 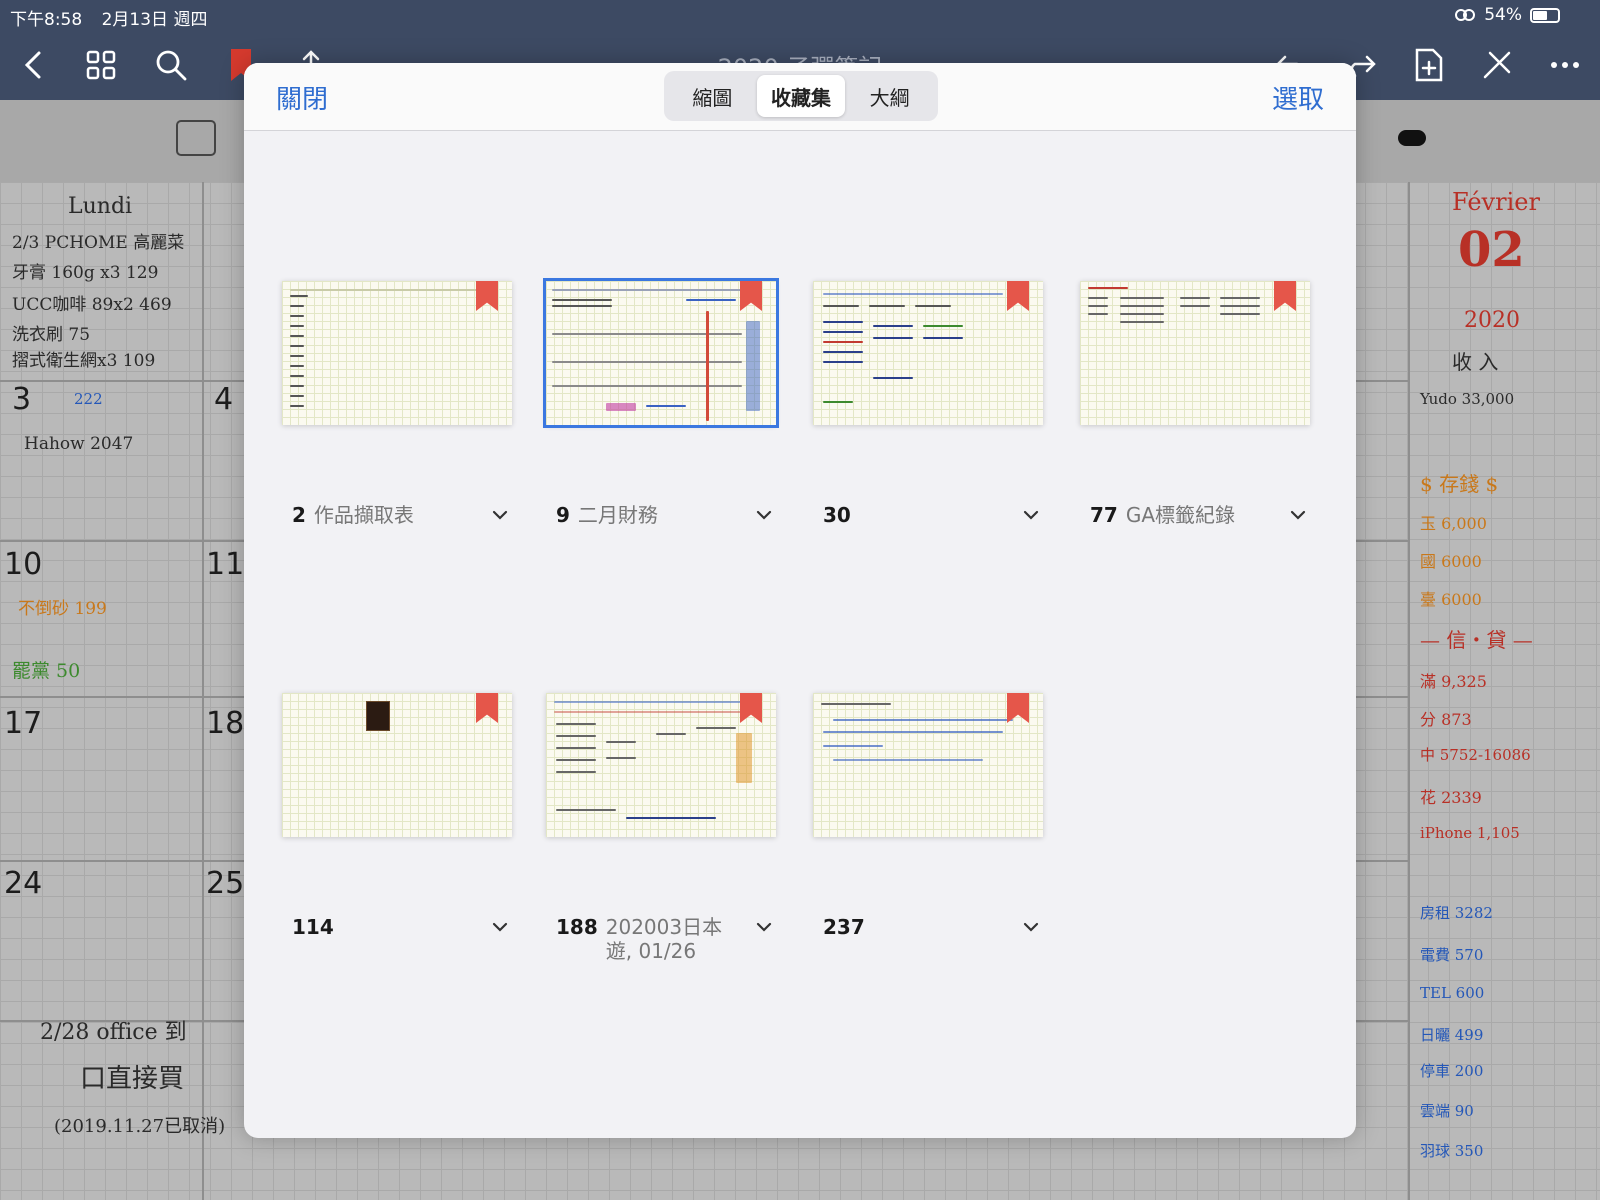 I want to click on search-icon, so click(x=171, y=65).